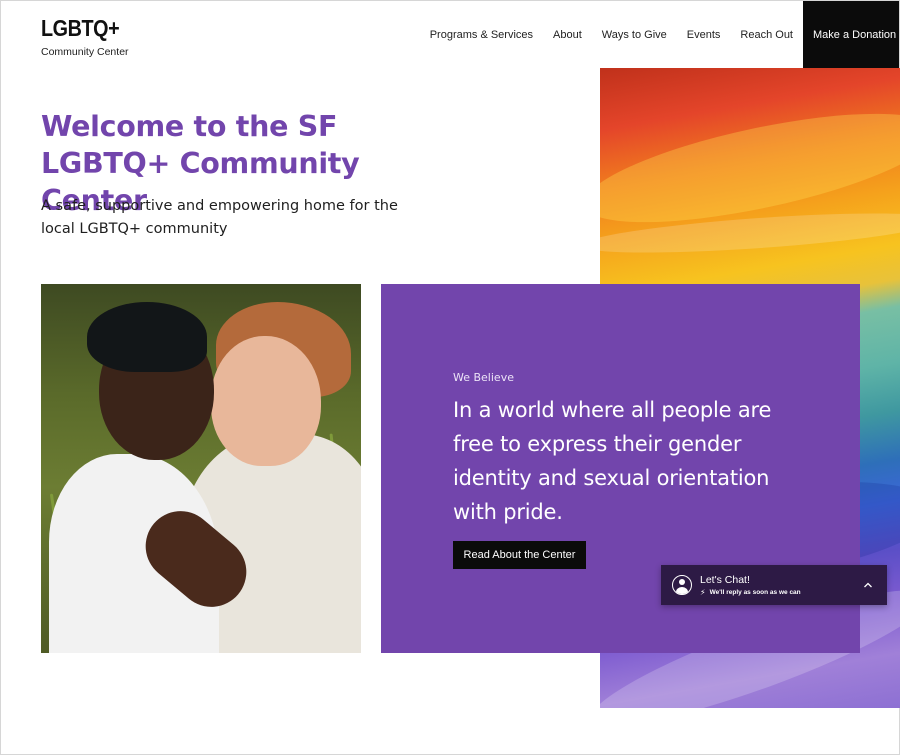  Describe the element at coordinates (519, 555) in the screenshot. I see `read-about-button: Read About the Center` at that location.